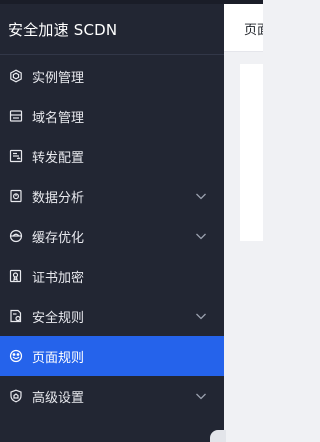 The width and height of the screenshot is (320, 442). What do you see at coordinates (58, 238) in the screenshot?
I see `sidebar-item-label: 缓存优化` at bounding box center [58, 238].